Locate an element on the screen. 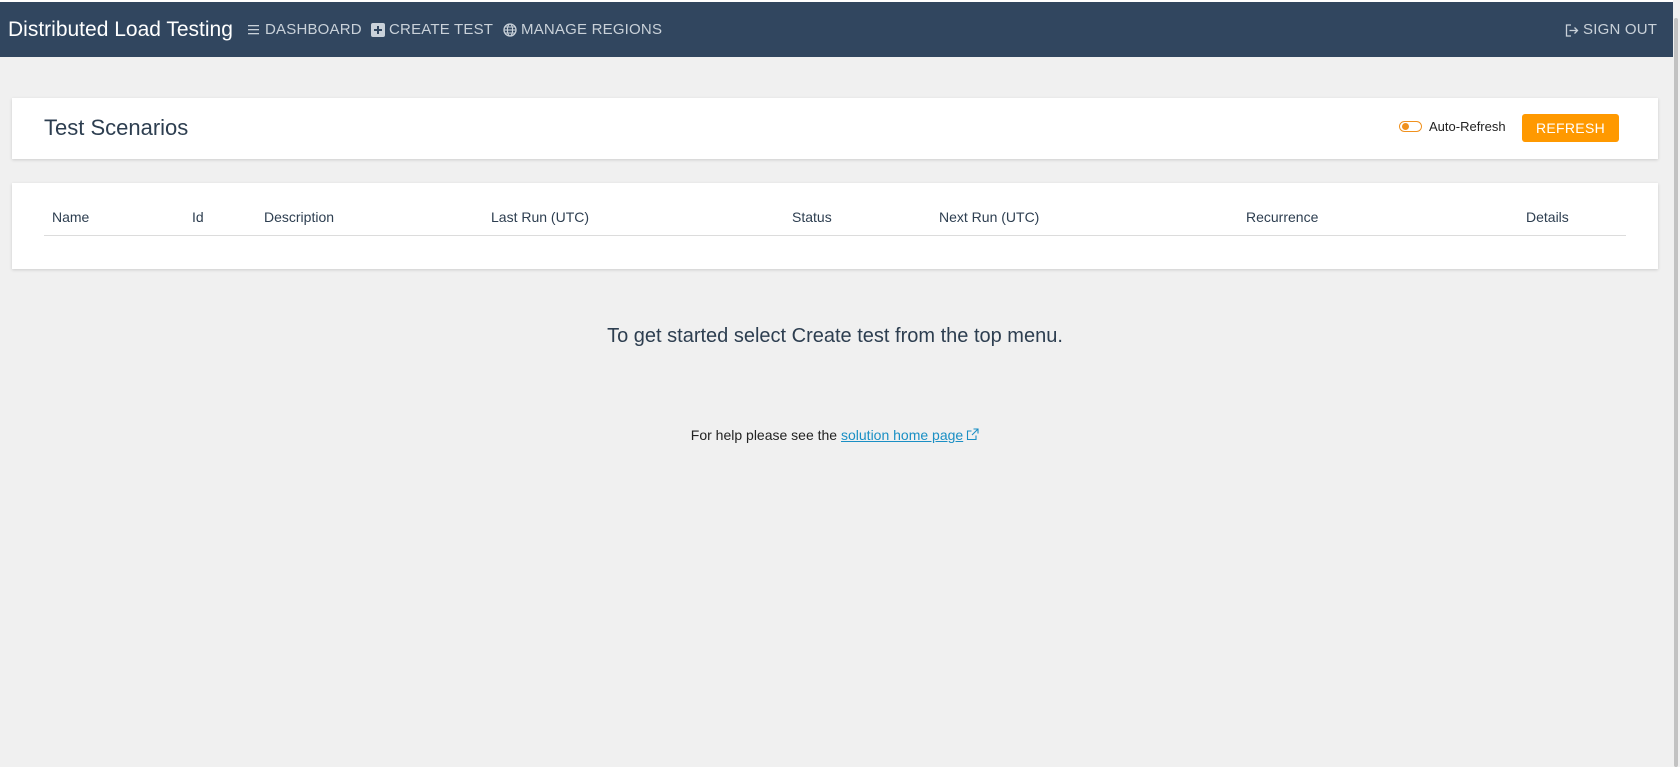 The width and height of the screenshot is (1680, 767). plus-square-icon is located at coordinates (378, 30).